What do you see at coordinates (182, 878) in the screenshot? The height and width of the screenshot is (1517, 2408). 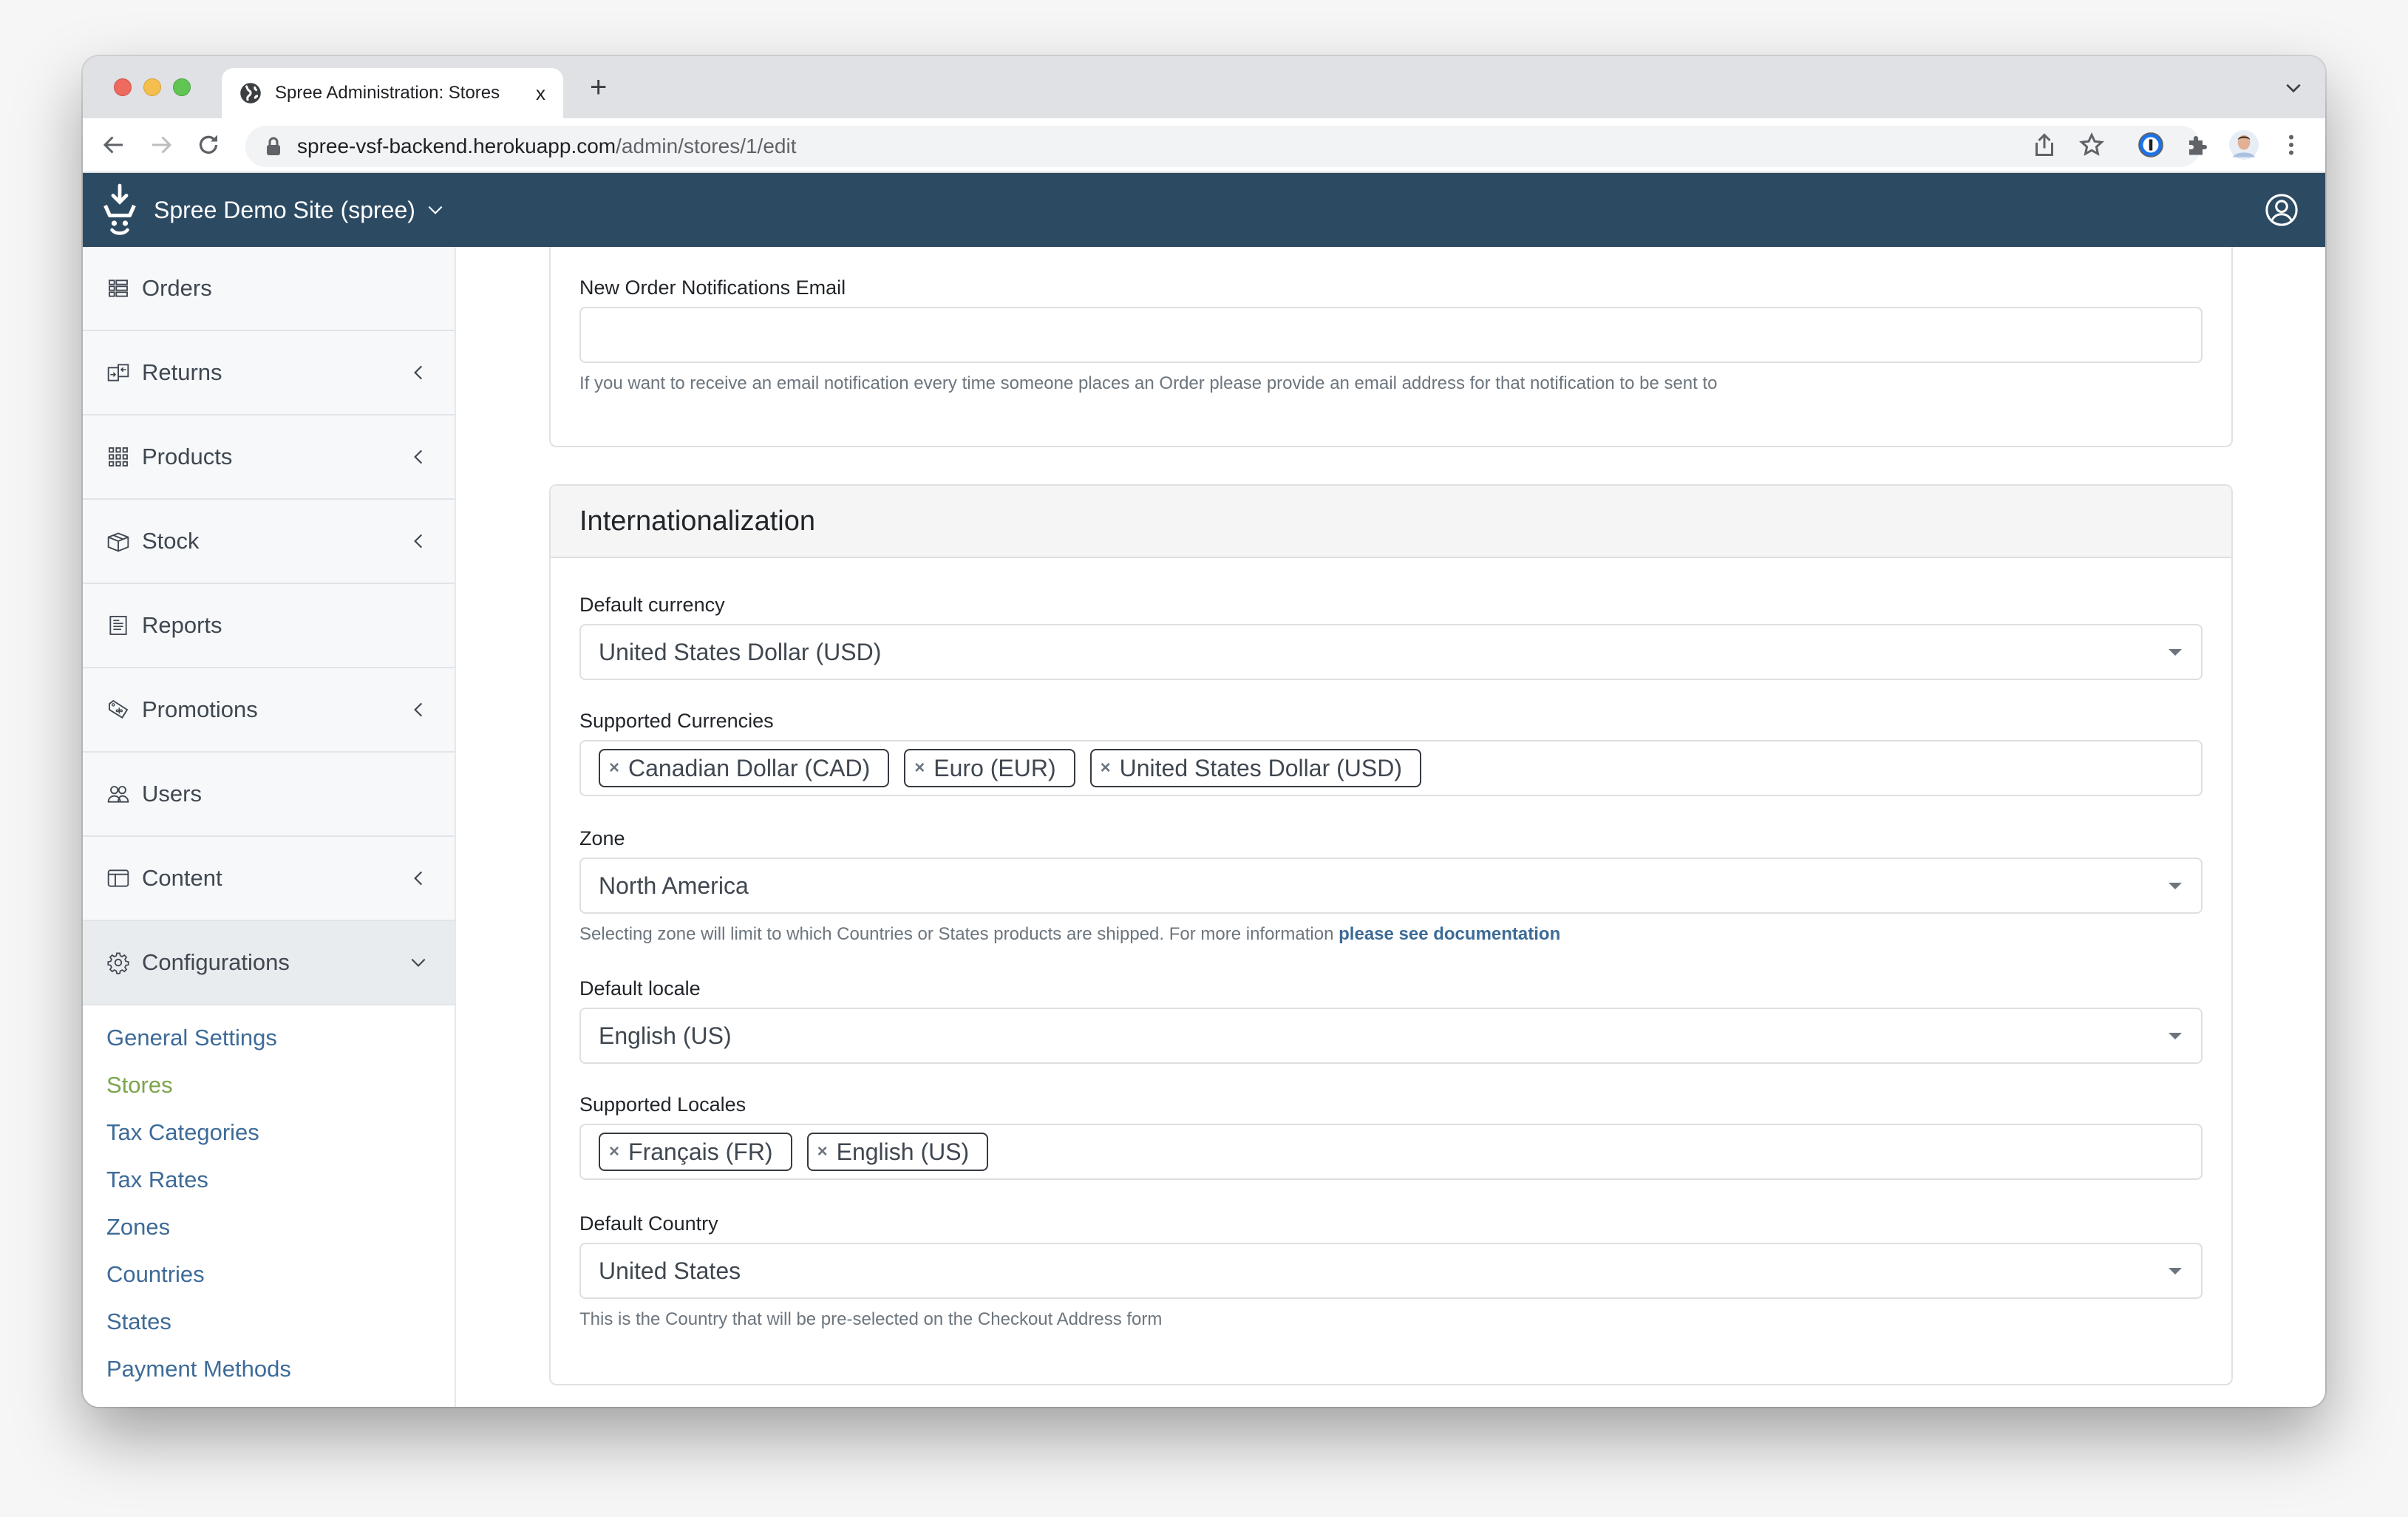 I see `sidebar-item-label: Content` at bounding box center [182, 878].